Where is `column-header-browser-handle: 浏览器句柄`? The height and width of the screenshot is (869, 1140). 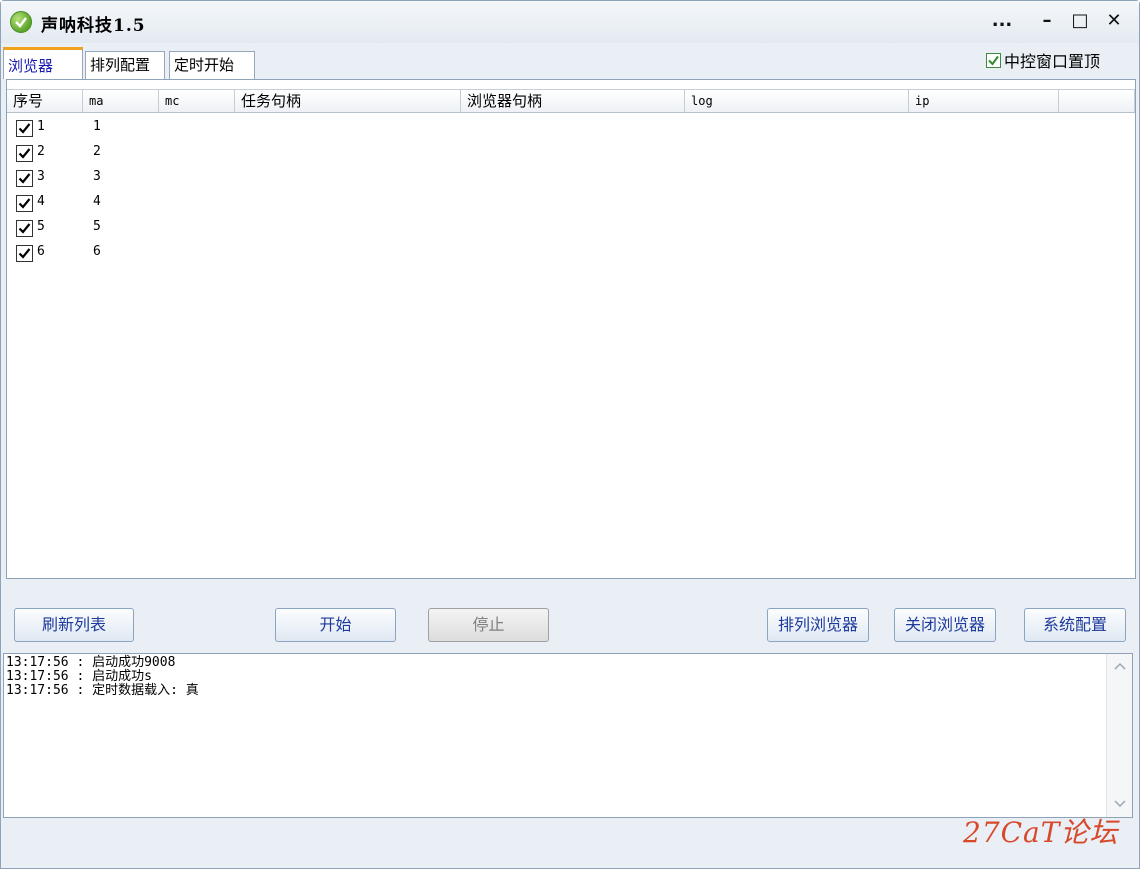
column-header-browser-handle: 浏览器句柄 is located at coordinates (573, 101).